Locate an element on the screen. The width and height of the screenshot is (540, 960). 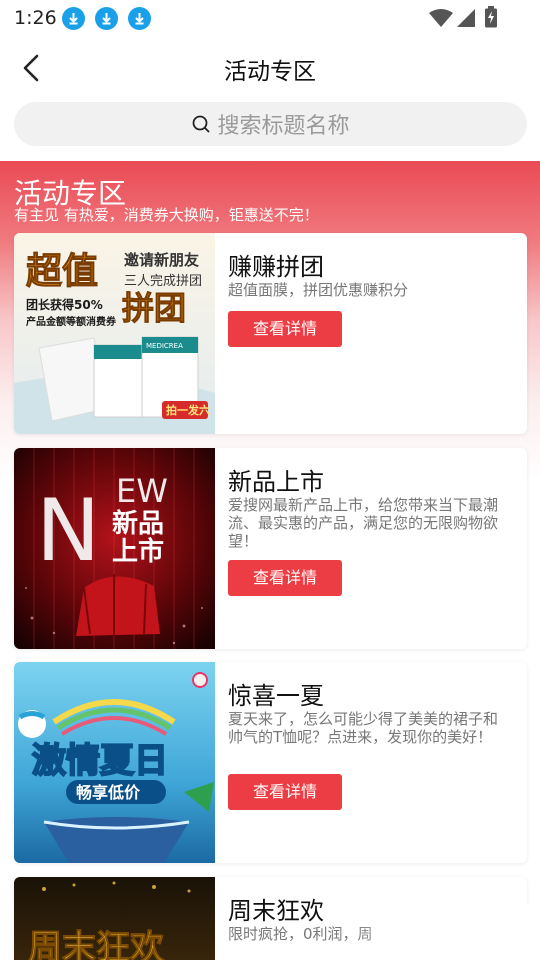
card-description: 夏天来了，怎么可能少得了美美的裙子和帅气的T恤呢？点进来，发现你的美好！ is located at coordinates (363, 728).